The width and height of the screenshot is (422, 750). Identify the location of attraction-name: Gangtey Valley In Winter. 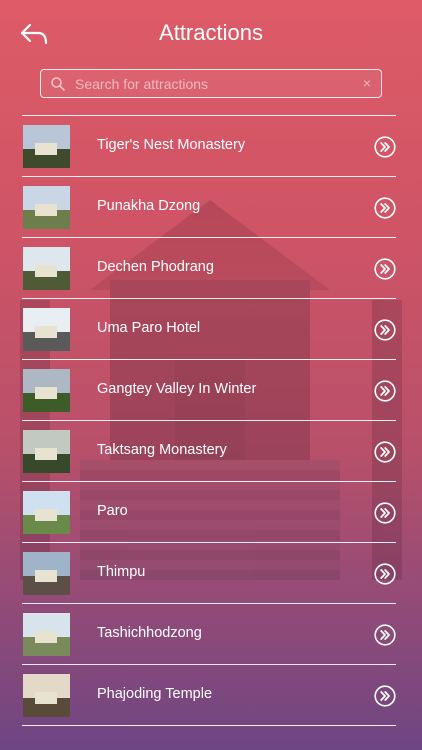
(177, 389).